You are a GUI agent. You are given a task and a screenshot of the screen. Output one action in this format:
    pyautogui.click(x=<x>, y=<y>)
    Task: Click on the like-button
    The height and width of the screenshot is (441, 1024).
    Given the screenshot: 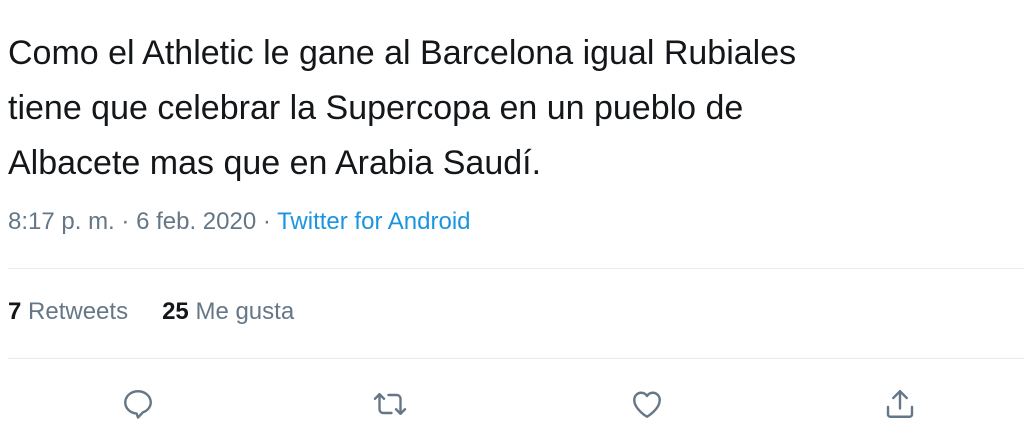 What is the action you would take?
    pyautogui.click(x=647, y=404)
    